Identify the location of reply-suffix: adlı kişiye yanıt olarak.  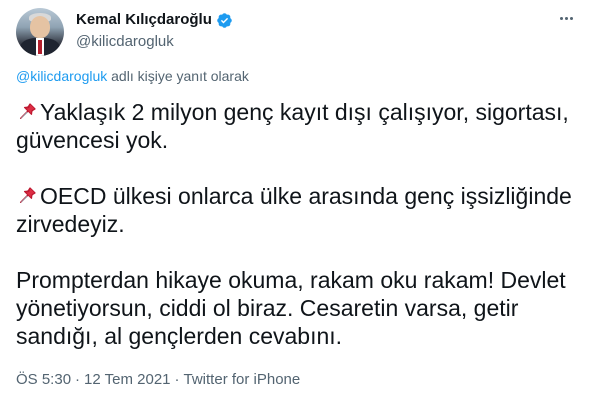
(178, 76).